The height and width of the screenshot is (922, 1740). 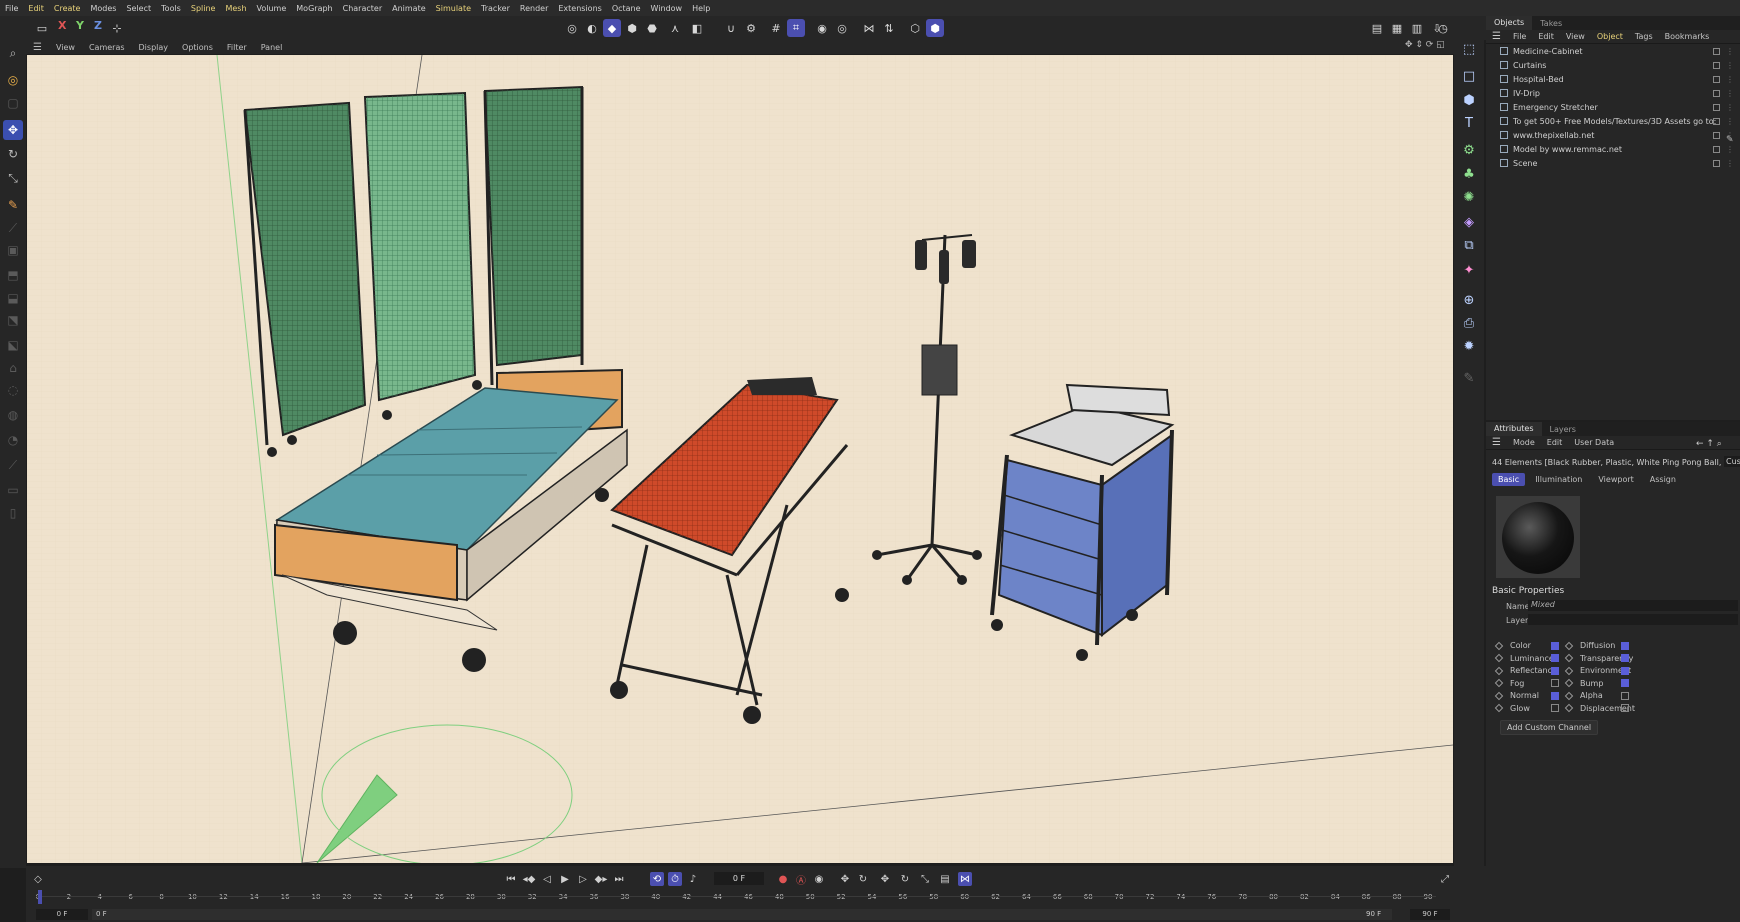 I want to click on subtab-assign: Assign, so click(x=1663, y=479).